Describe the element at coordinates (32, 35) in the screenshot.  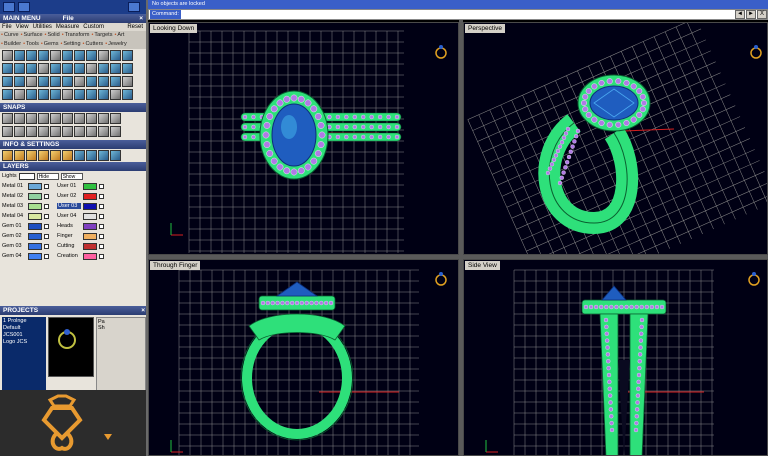
I see `tab: Surface` at that location.